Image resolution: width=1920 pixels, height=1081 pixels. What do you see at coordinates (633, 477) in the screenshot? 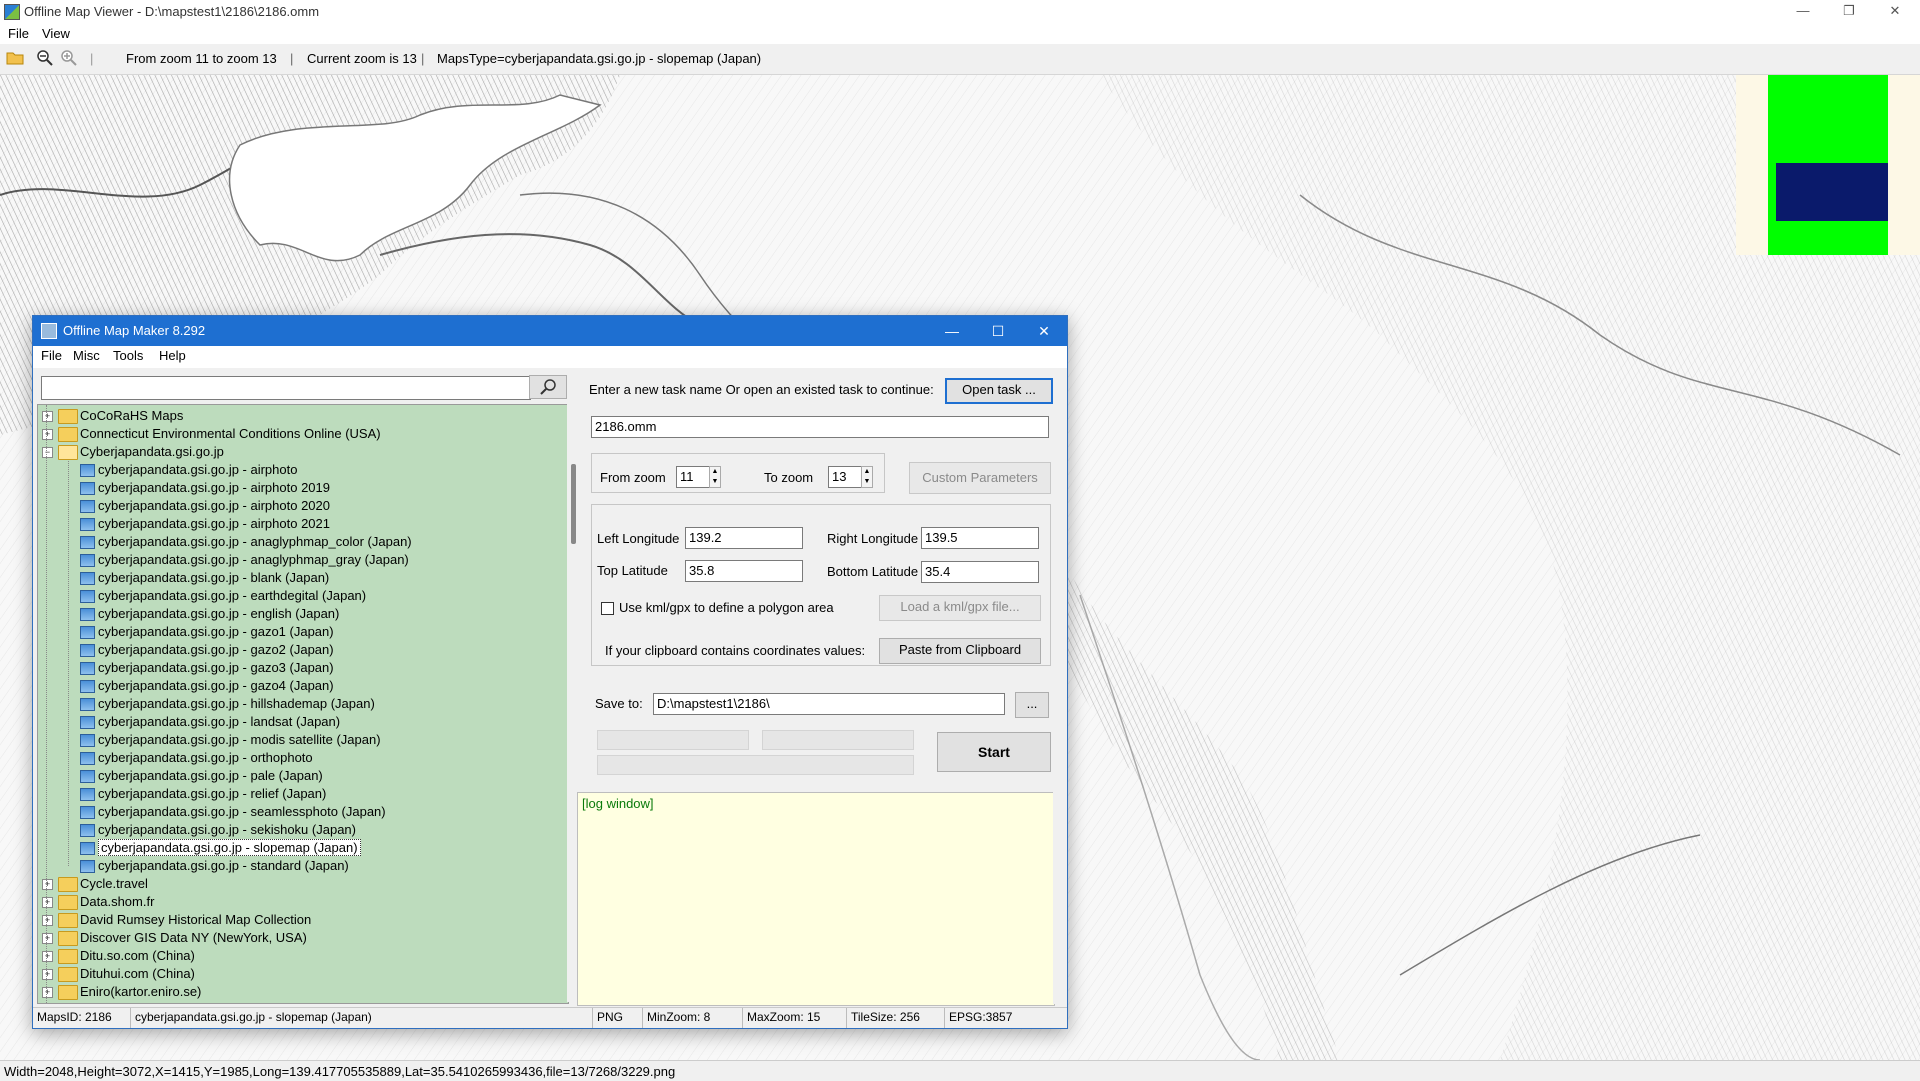
I see `from-zoom-label: From zoom` at bounding box center [633, 477].